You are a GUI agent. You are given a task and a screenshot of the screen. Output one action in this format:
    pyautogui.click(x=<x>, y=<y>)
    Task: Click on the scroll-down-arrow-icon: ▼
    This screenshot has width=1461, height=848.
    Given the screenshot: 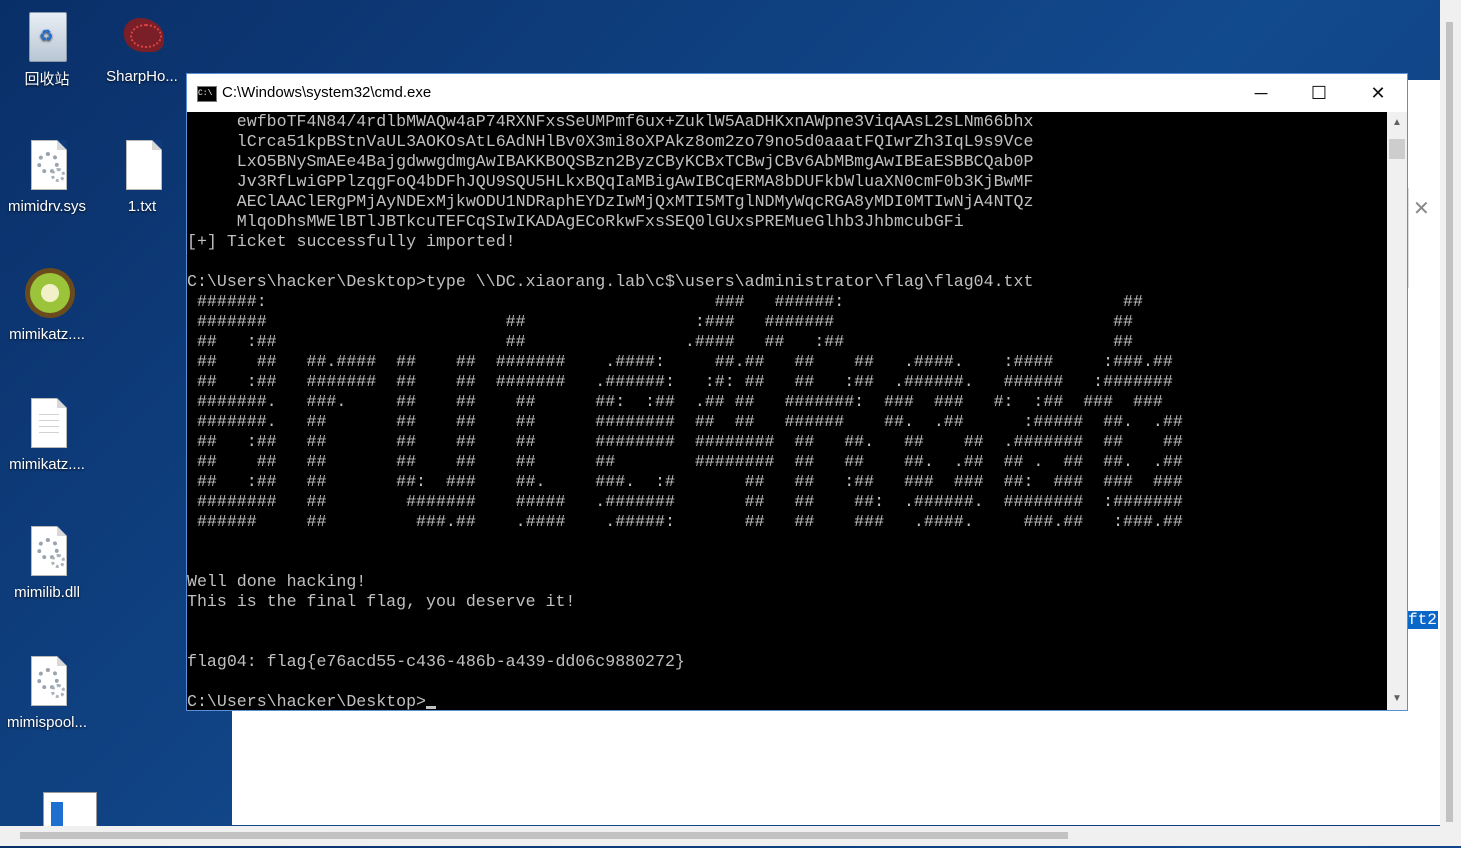 What is the action you would take?
    pyautogui.click(x=1397, y=699)
    